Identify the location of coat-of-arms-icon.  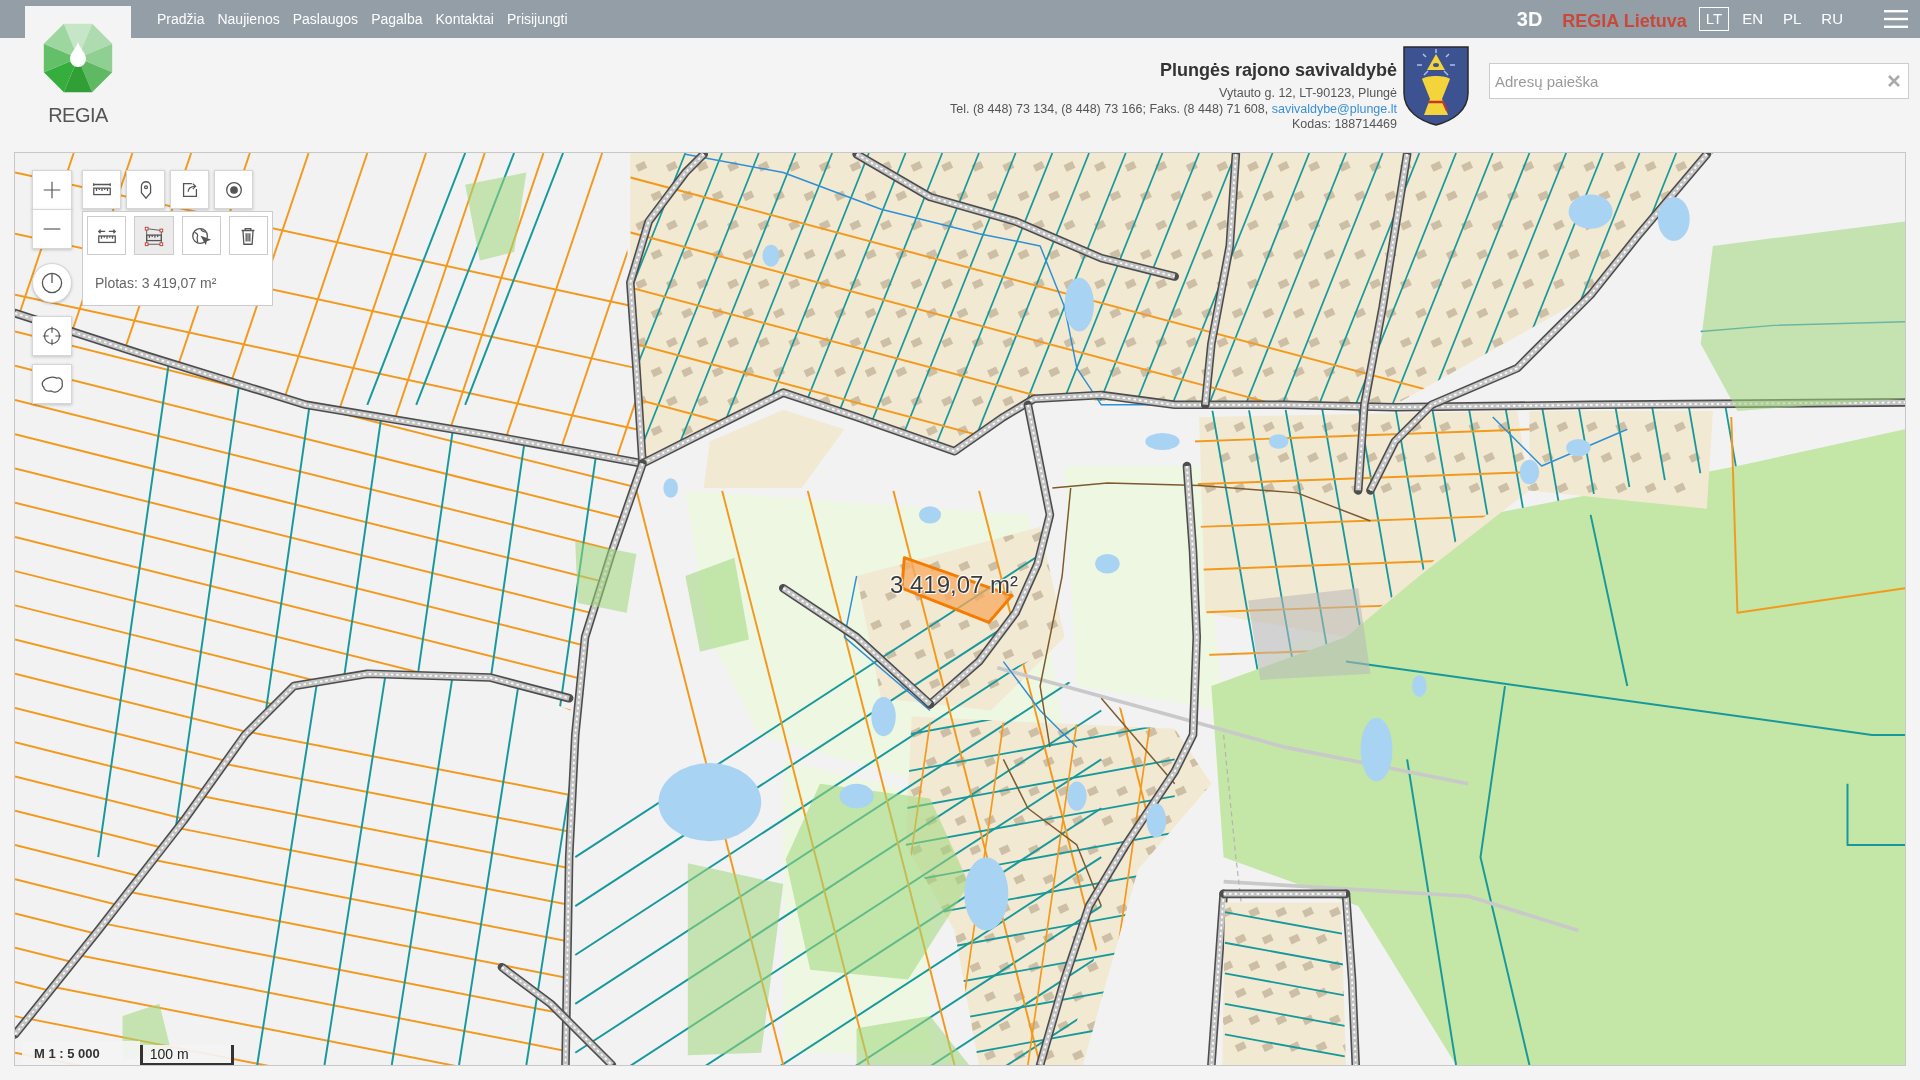
(1436, 86).